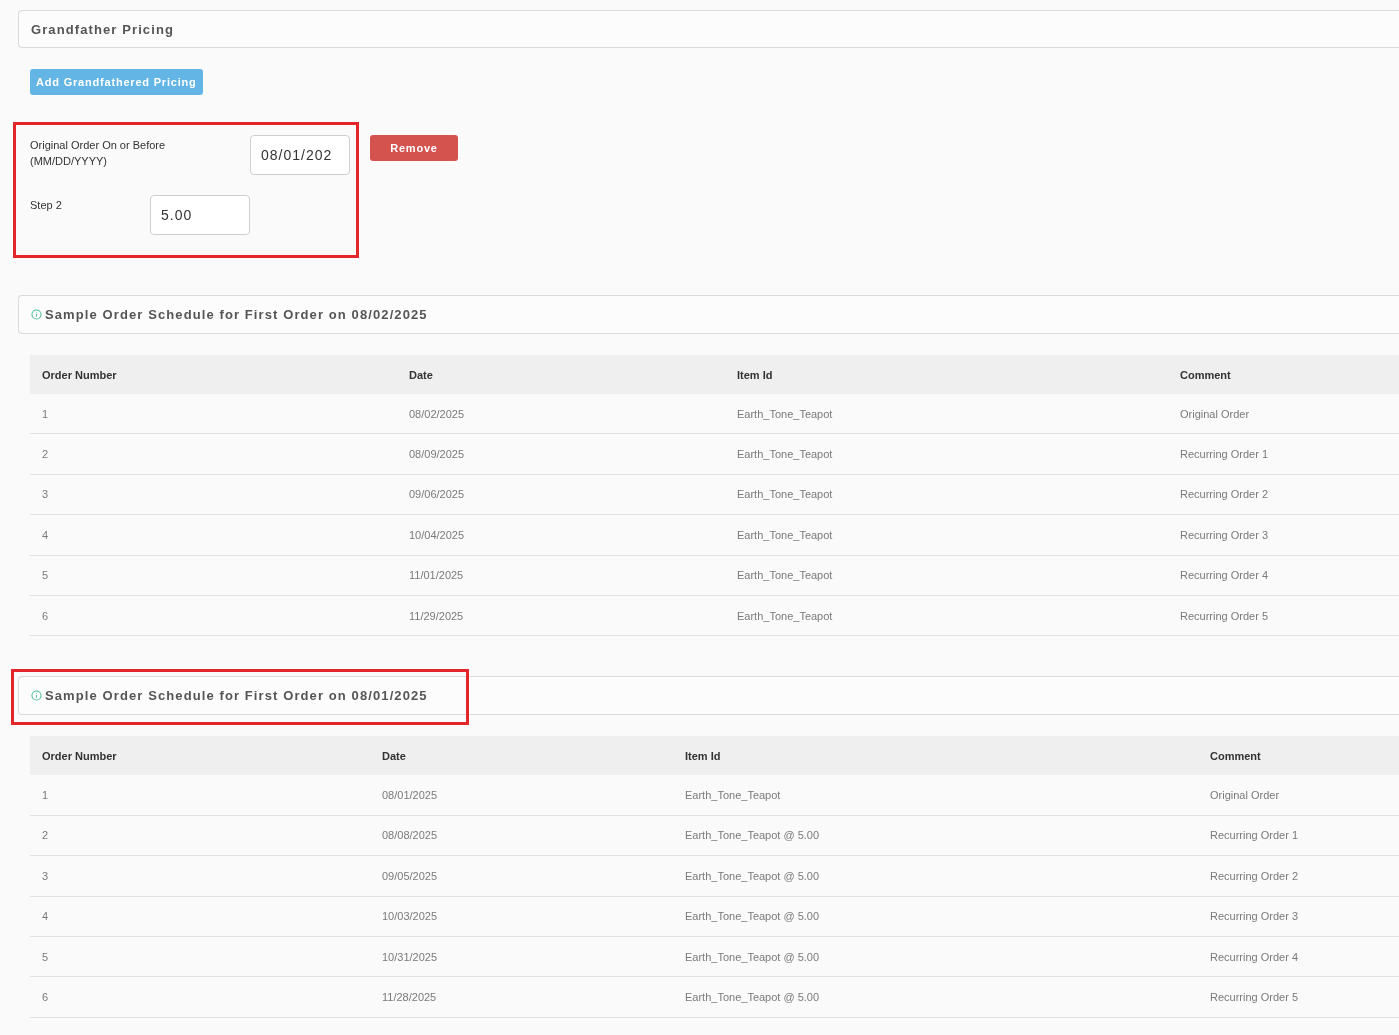  I want to click on input-field: 5.00, so click(200, 215).